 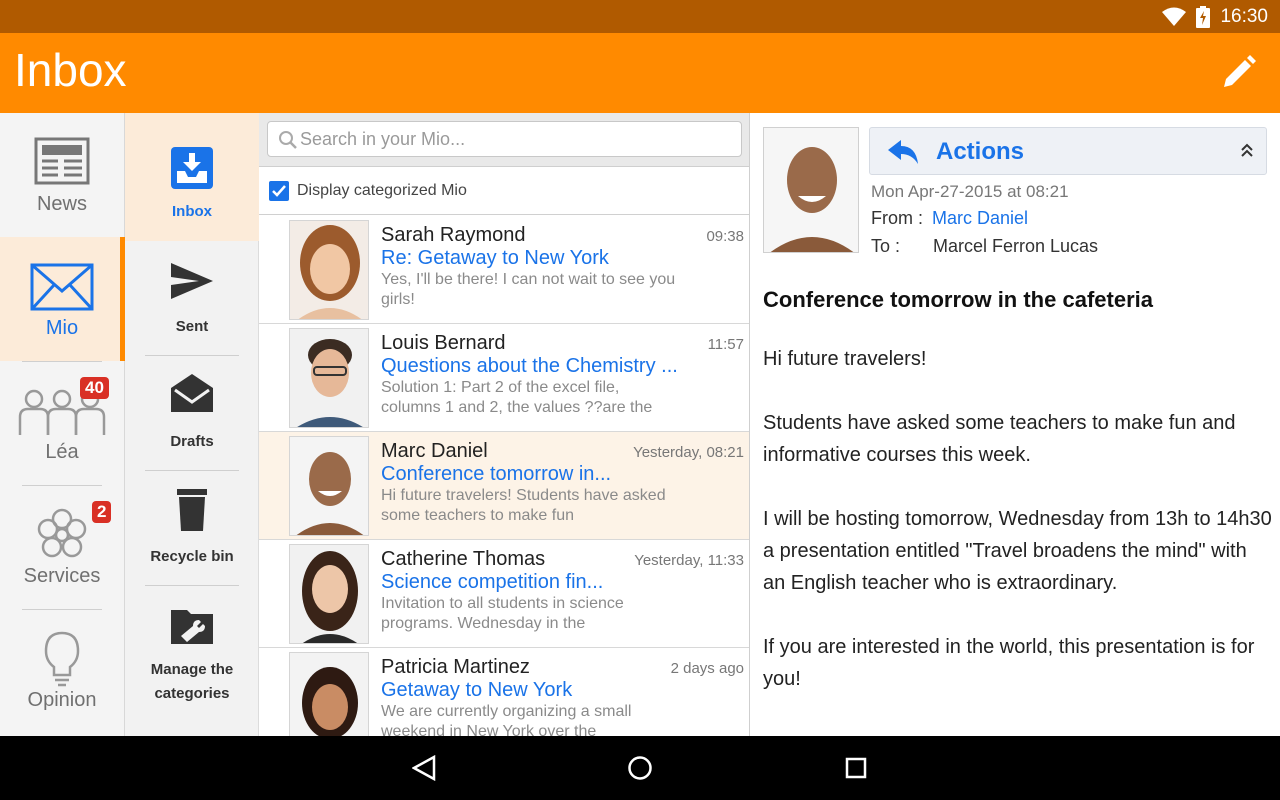 What do you see at coordinates (463, 559) in the screenshot?
I see `message-sender: Catherine Thomas` at bounding box center [463, 559].